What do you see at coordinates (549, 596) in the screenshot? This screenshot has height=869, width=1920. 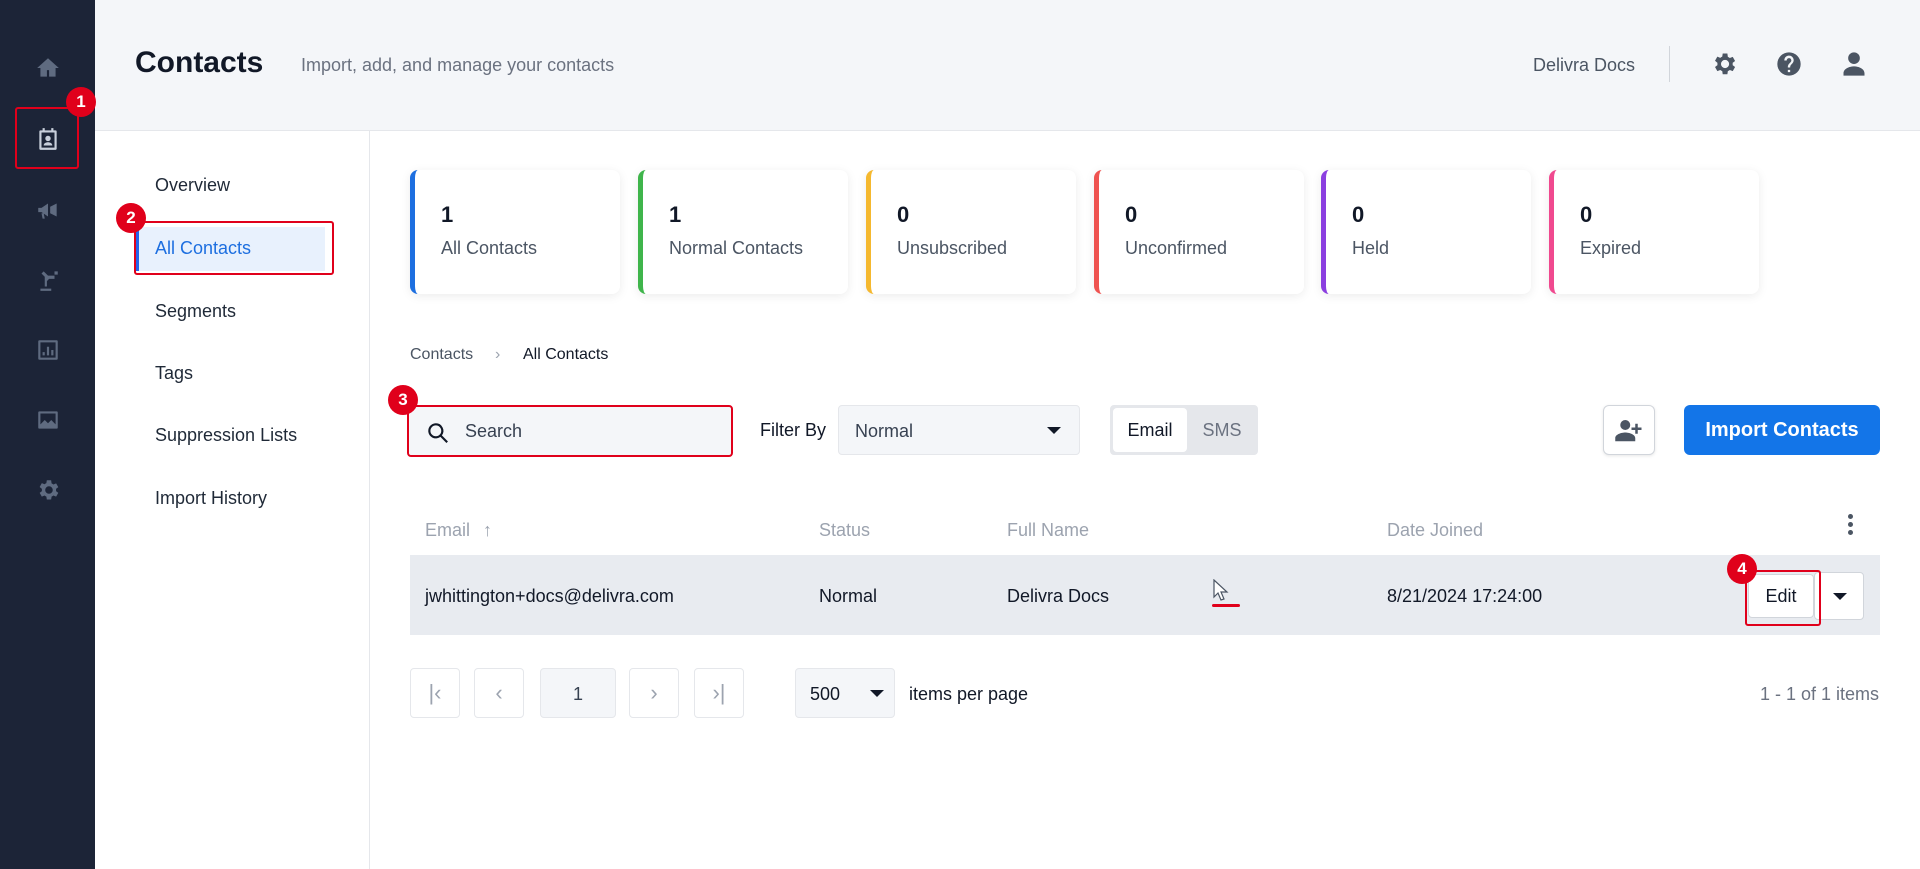 I see `cell-email: jwhittington+docs@delivra.com` at bounding box center [549, 596].